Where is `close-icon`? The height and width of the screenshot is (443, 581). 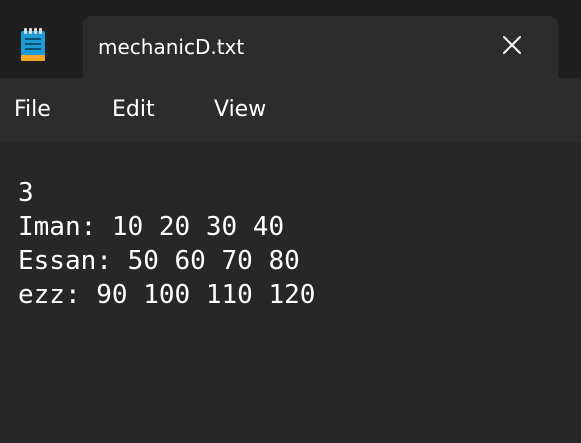 close-icon is located at coordinates (512, 45).